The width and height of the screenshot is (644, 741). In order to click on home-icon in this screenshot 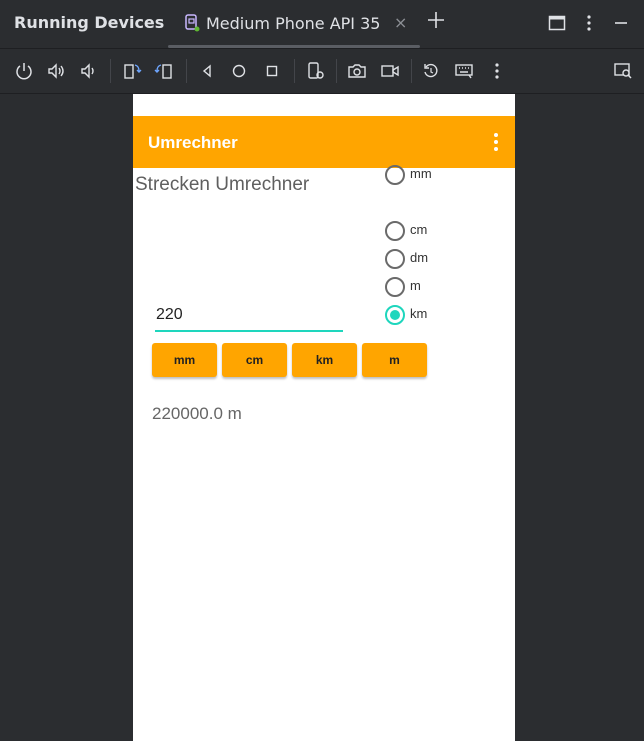, I will do `click(239, 71)`.